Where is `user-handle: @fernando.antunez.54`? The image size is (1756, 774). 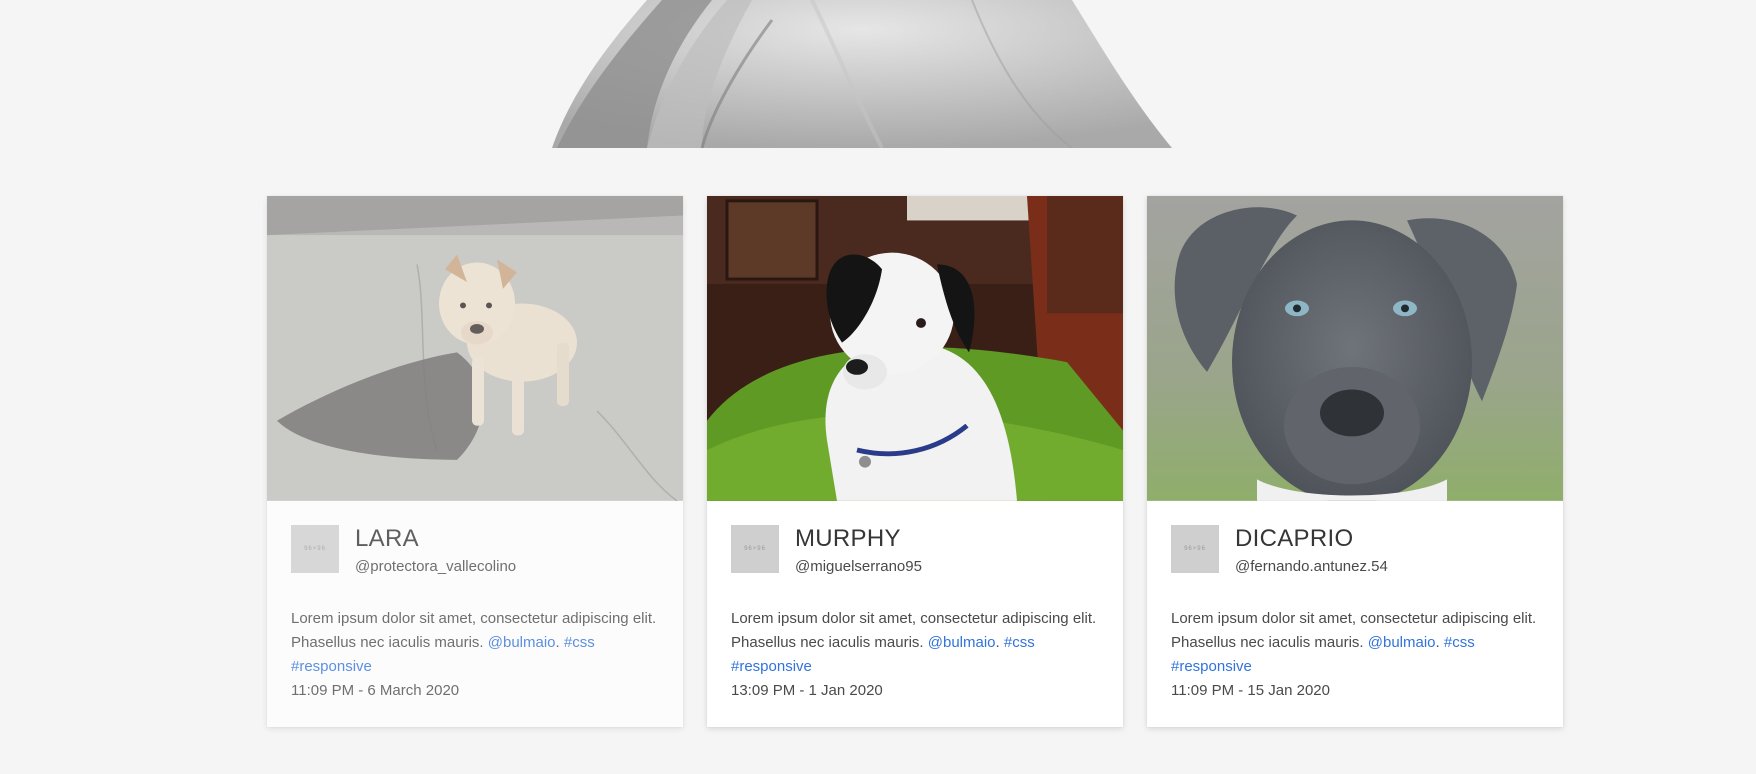
user-handle: @fernando.antunez.54 is located at coordinates (1311, 567).